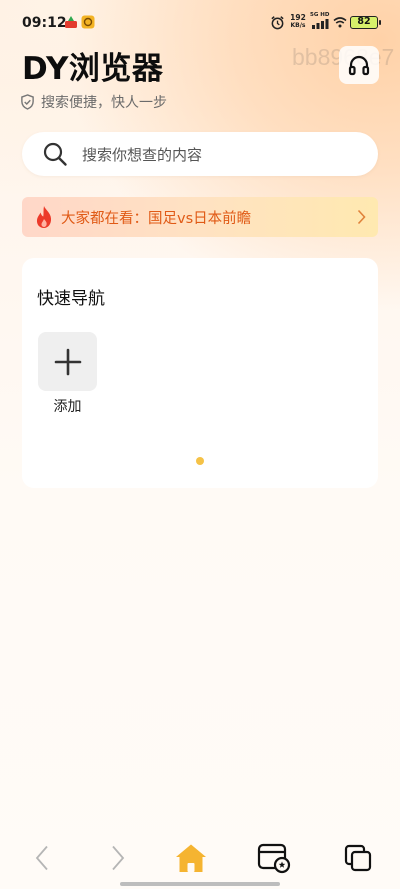  What do you see at coordinates (93, 69) in the screenshot?
I see `app-title: DY浏览器` at bounding box center [93, 69].